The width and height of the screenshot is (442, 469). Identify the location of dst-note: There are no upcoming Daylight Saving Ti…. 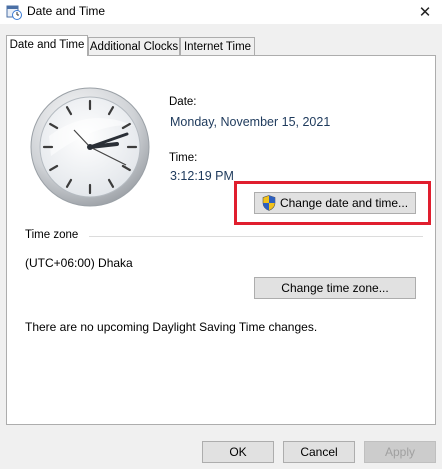
(171, 327).